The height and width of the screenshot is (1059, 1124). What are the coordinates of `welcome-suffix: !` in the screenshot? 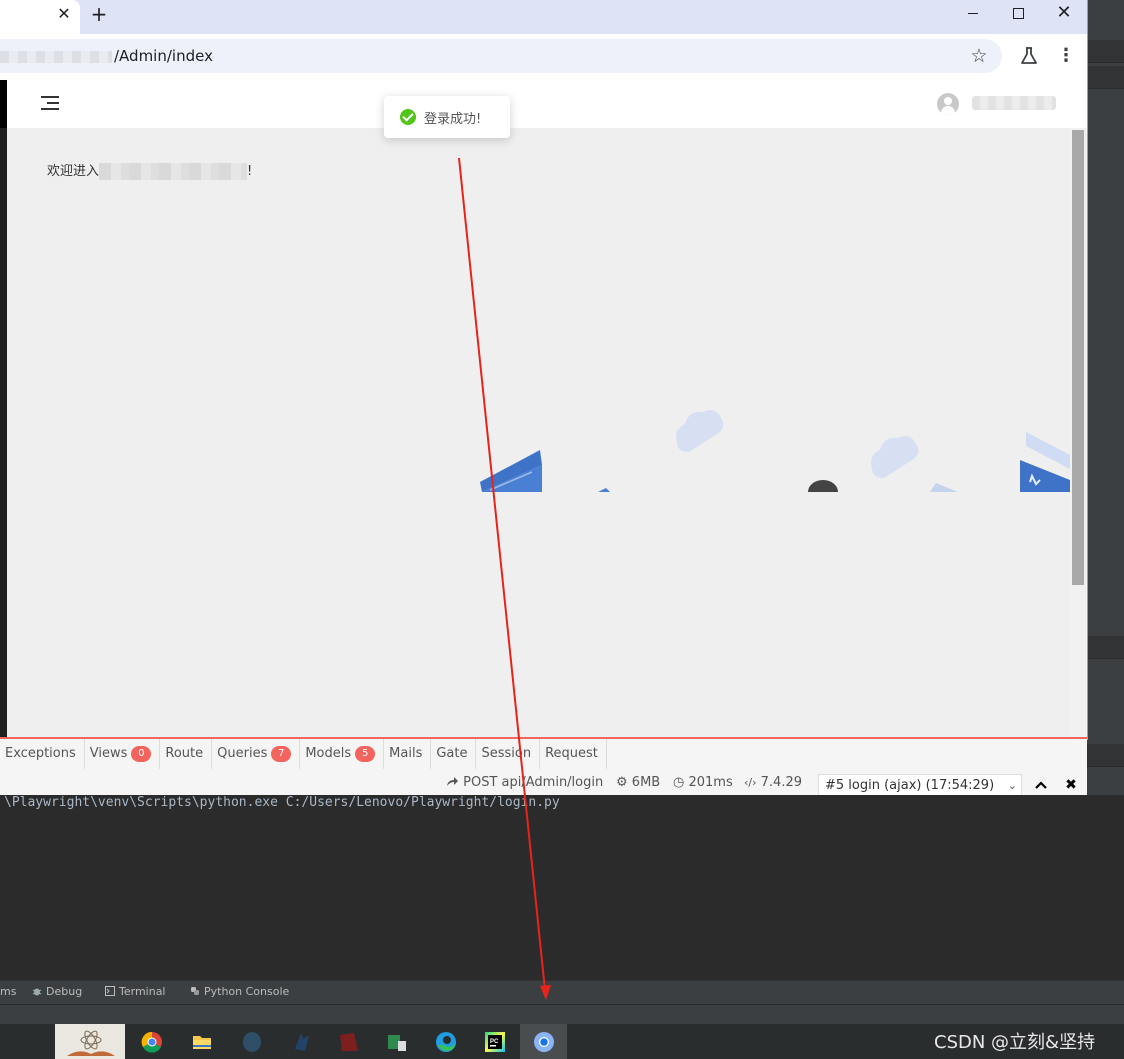 It's located at (250, 171).